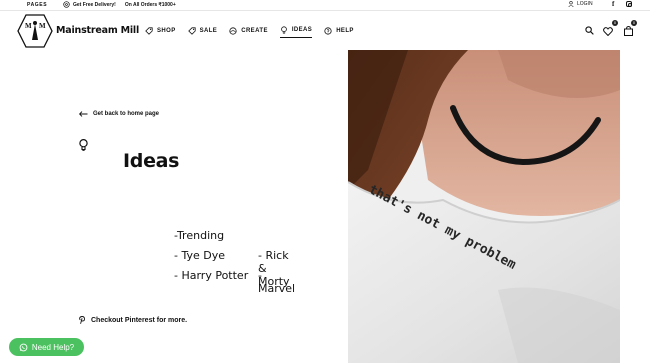 The image size is (650, 363). Describe the element at coordinates (328, 30) in the screenshot. I see `help-icon` at that location.